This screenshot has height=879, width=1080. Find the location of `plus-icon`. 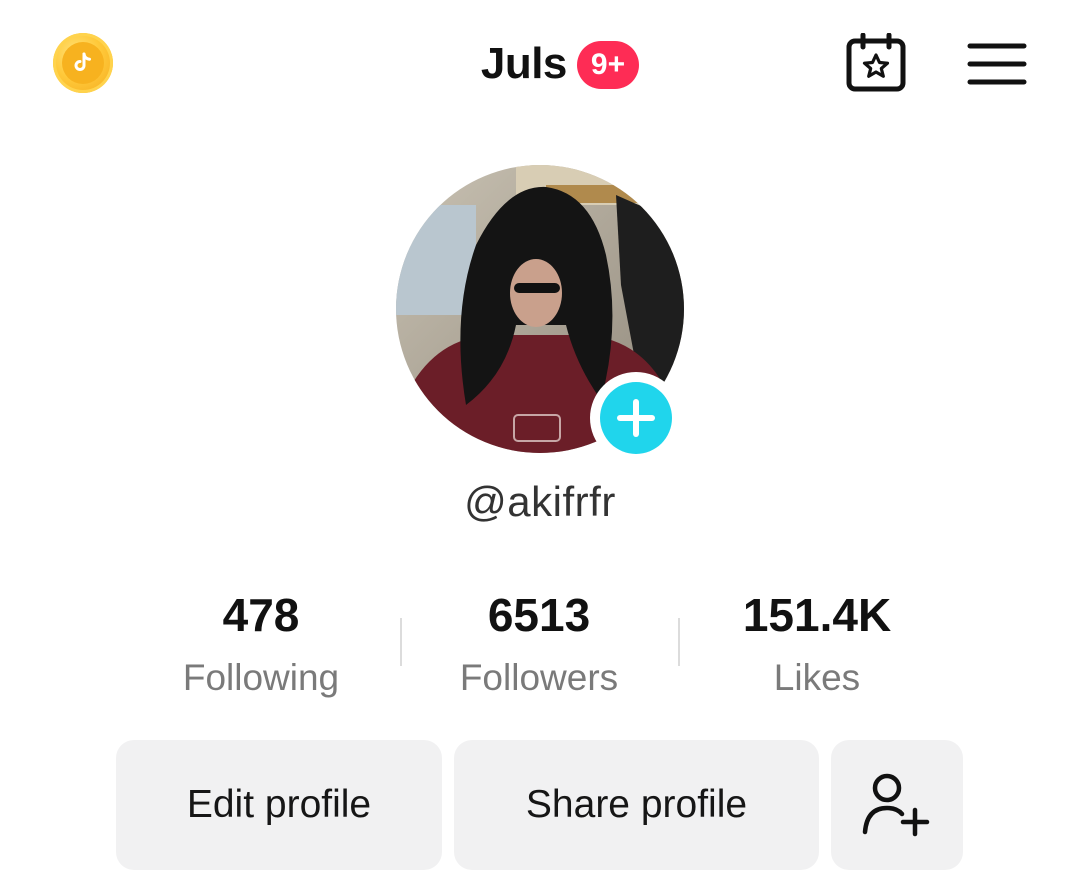

plus-icon is located at coordinates (636, 418).